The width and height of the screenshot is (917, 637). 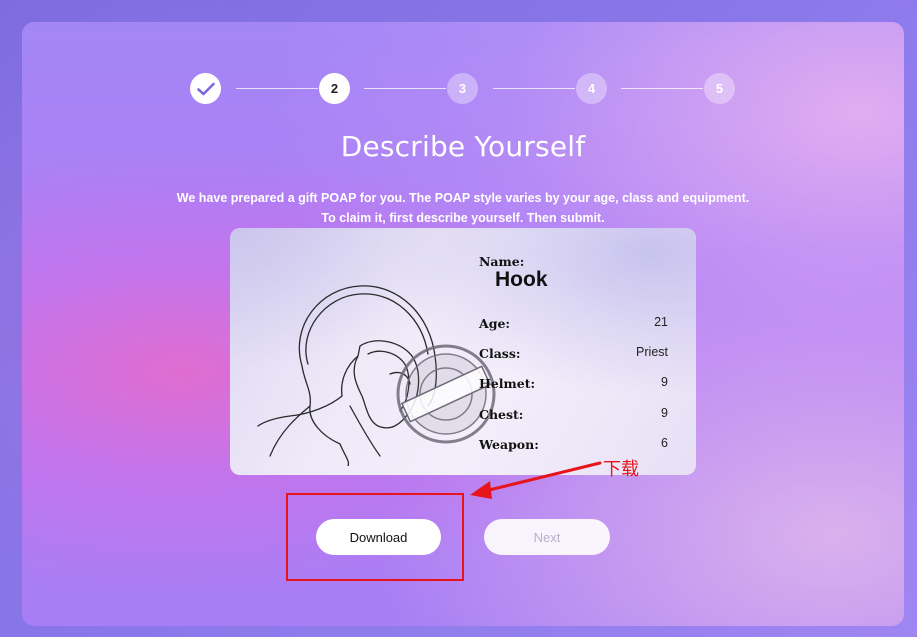 I want to click on weapon-value: 6, so click(x=664, y=443).